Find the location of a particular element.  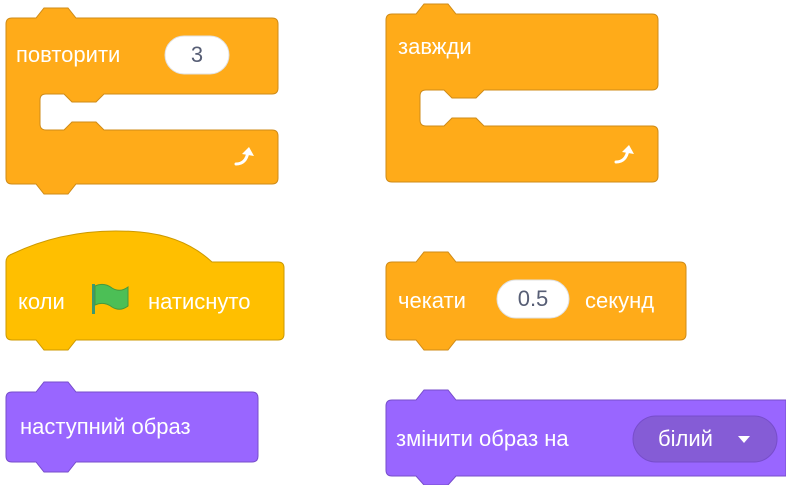

costume-dropdown: білий is located at coordinates (705, 439).